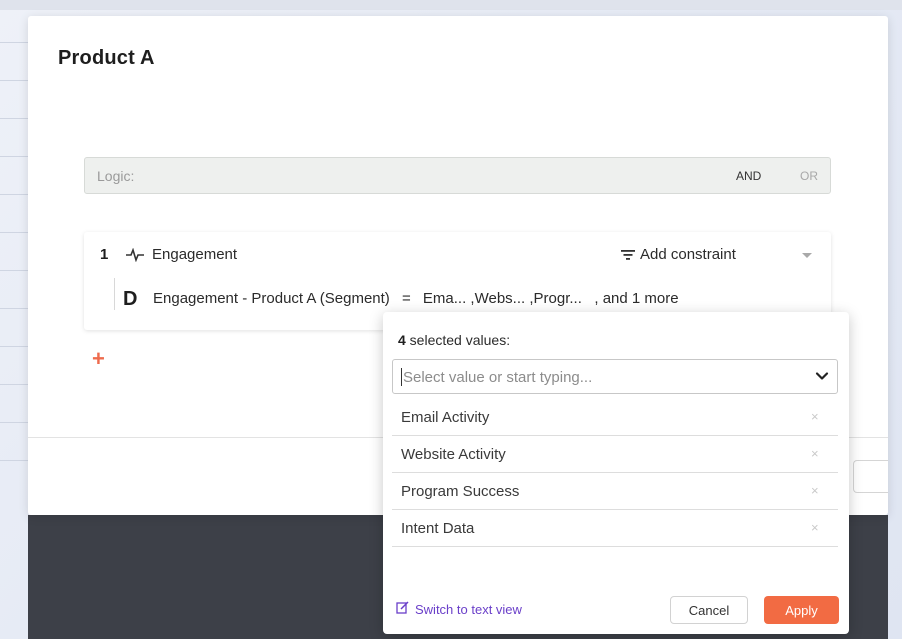  Describe the element at coordinates (135, 255) in the screenshot. I see `pulse-icon` at that location.